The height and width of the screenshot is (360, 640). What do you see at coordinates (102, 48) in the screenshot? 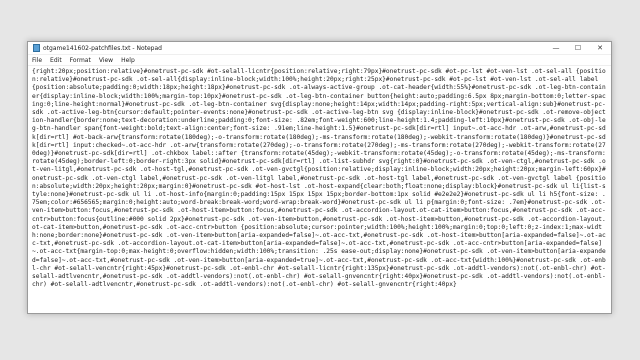
I see `window-title: otgame141602-patchfiles.txt - Notepad` at bounding box center [102, 48].